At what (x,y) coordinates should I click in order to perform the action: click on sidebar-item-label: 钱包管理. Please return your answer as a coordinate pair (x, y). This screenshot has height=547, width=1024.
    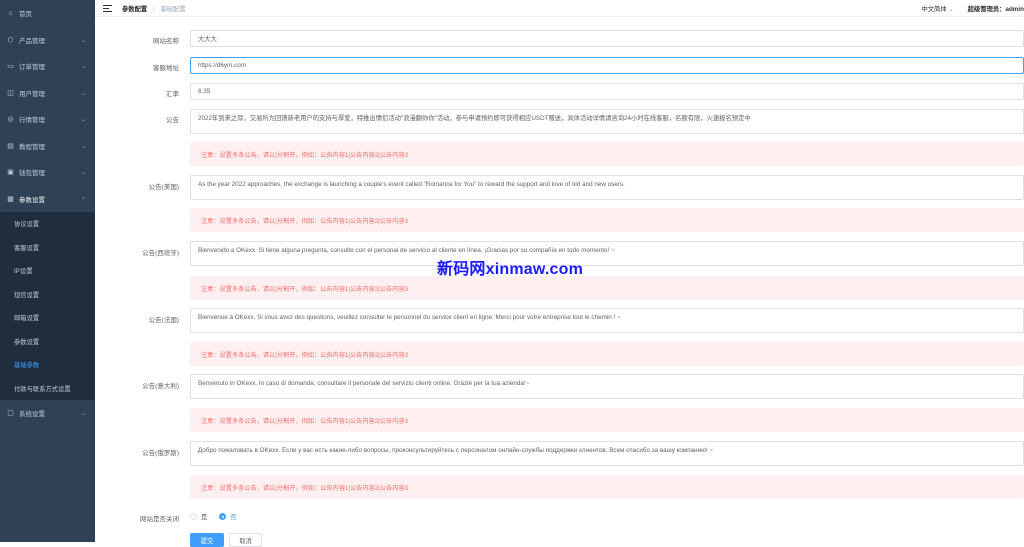
    Looking at the image, I should click on (32, 174).